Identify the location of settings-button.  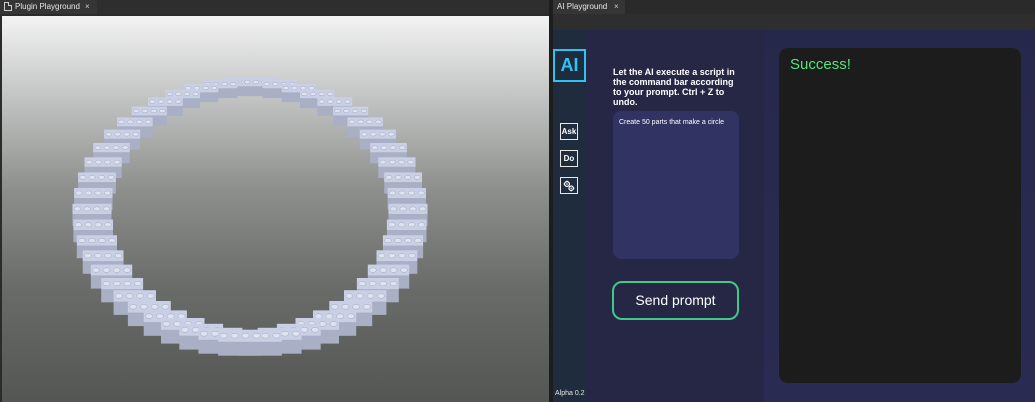
(569, 185).